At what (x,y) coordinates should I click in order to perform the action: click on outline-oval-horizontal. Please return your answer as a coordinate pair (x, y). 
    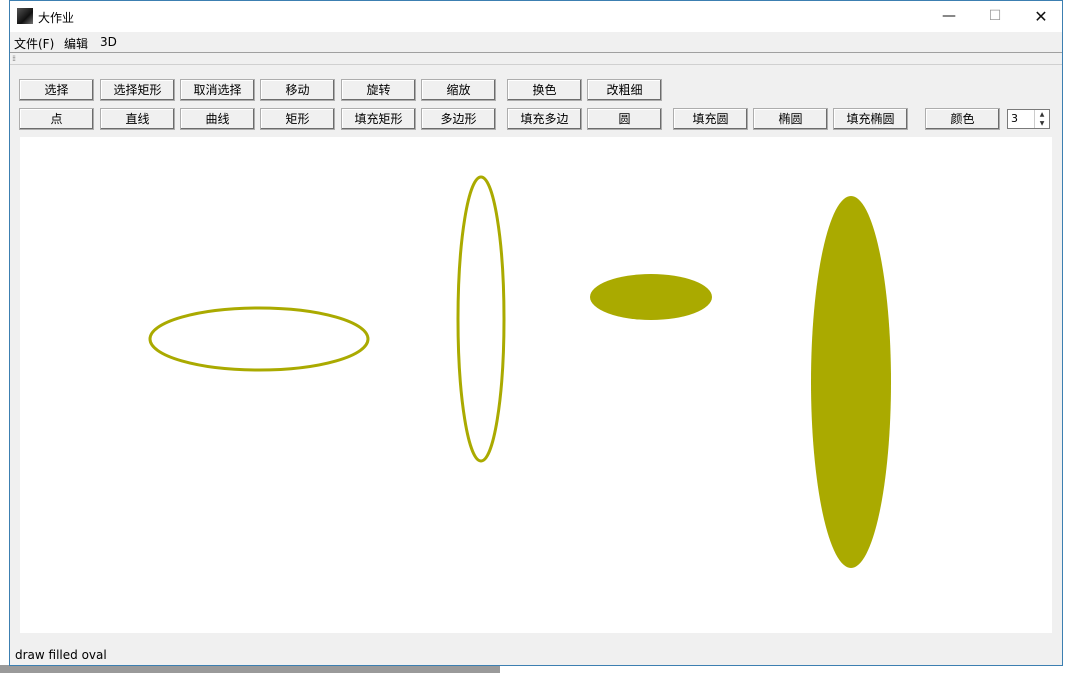
    Looking at the image, I should click on (259, 339).